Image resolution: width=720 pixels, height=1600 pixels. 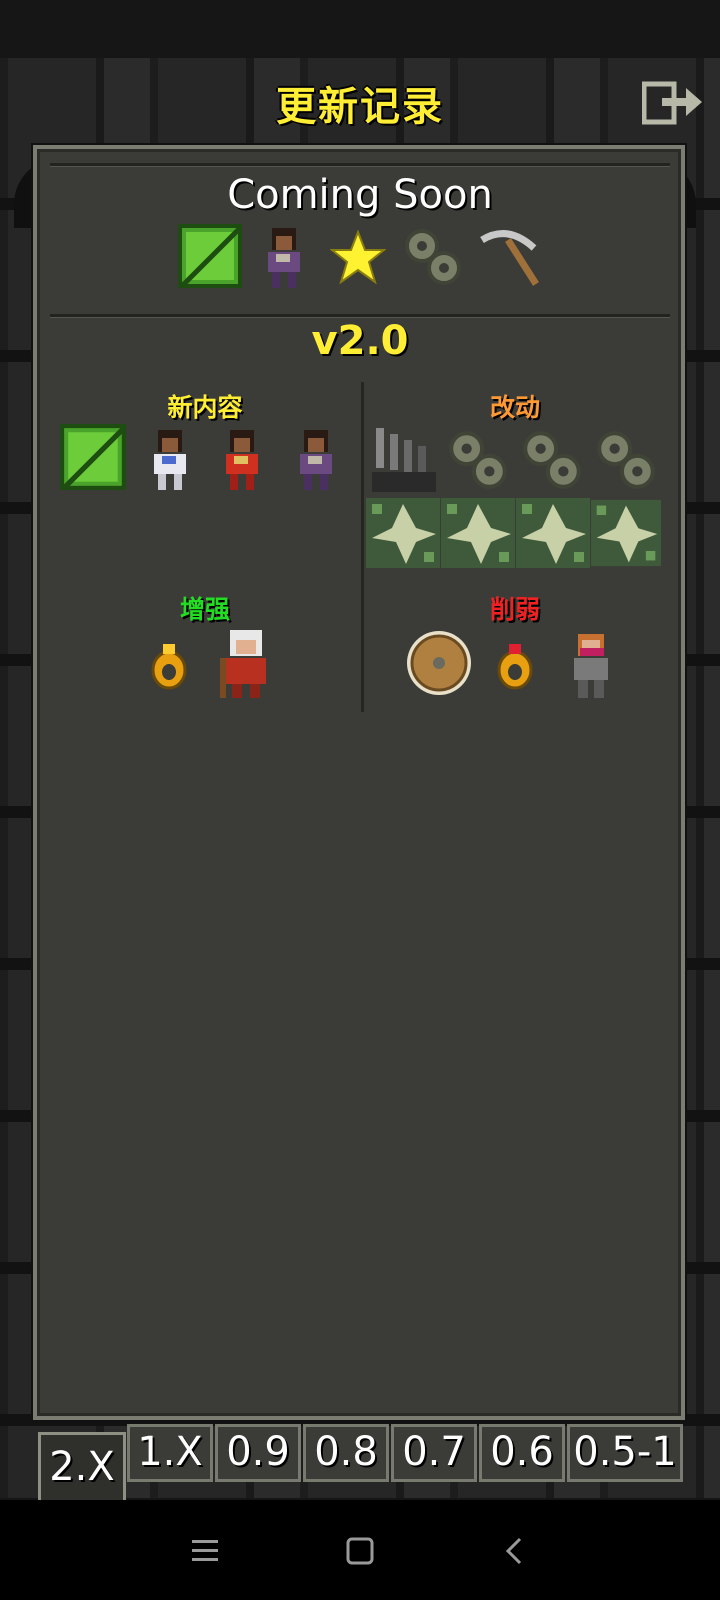 What do you see at coordinates (169, 460) in the screenshot?
I see `huntress-white-icon` at bounding box center [169, 460].